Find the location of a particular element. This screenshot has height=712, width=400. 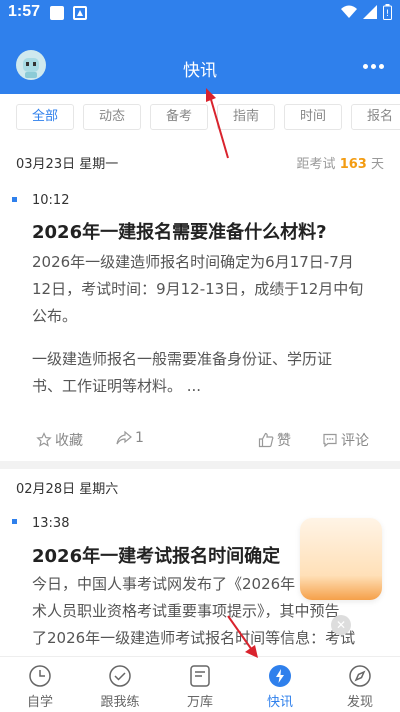

lightning-icon is located at coordinates (280, 676).